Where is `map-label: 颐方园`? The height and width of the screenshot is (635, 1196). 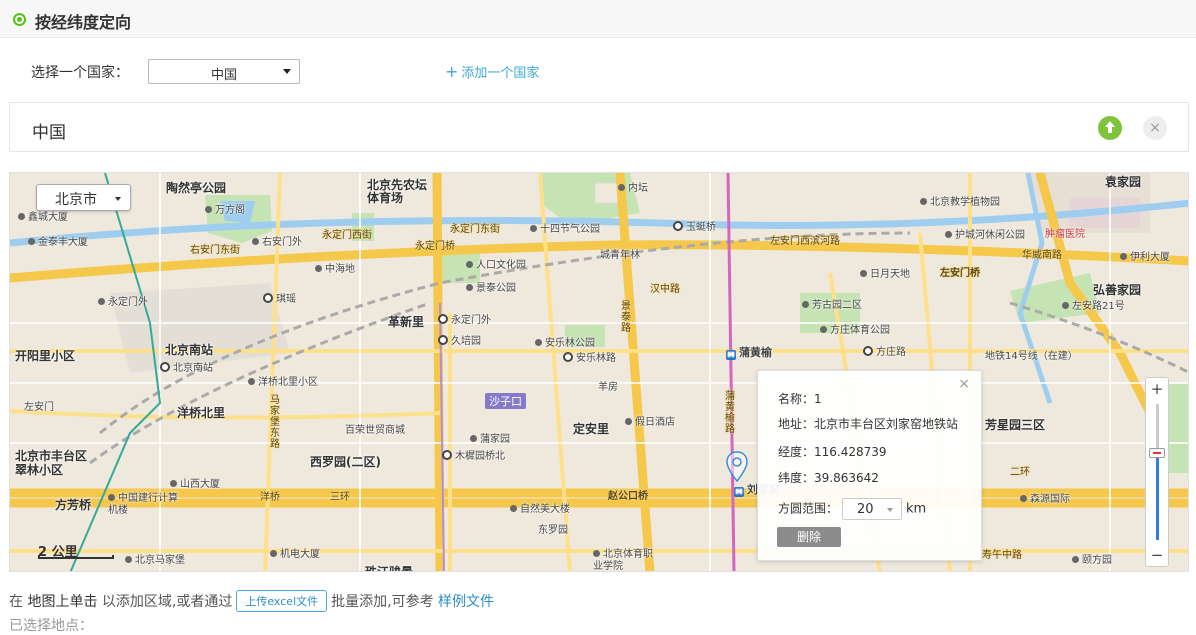
map-label: 颐方园 is located at coordinates (1092, 558).